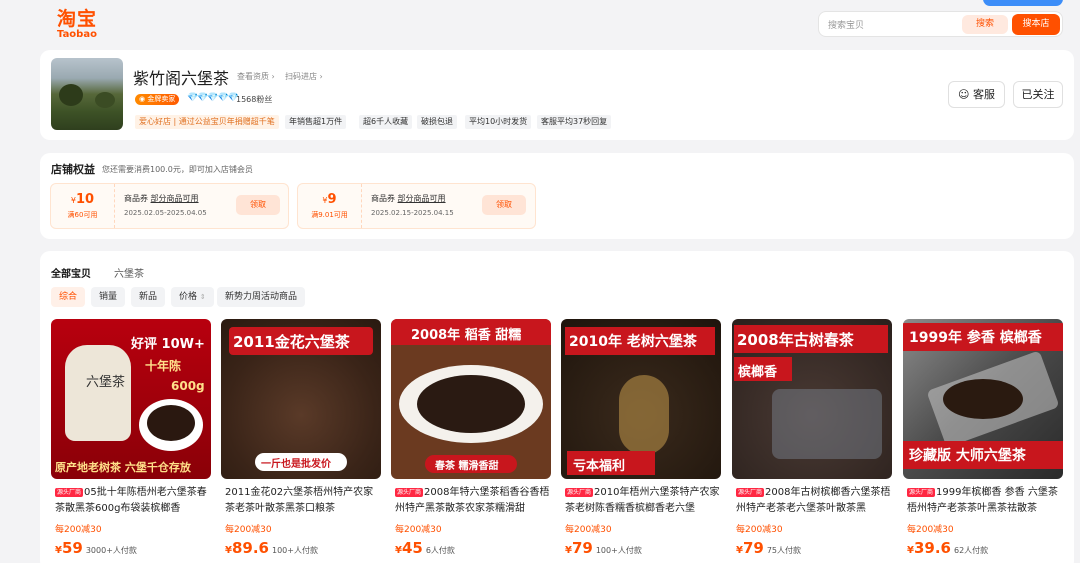 The height and width of the screenshot is (563, 1080). I want to click on product-title: 源头厂商 05批十年陈梧州老六堡茶春茶散黑茶600g布袋装槟榔香, so click(133, 501).